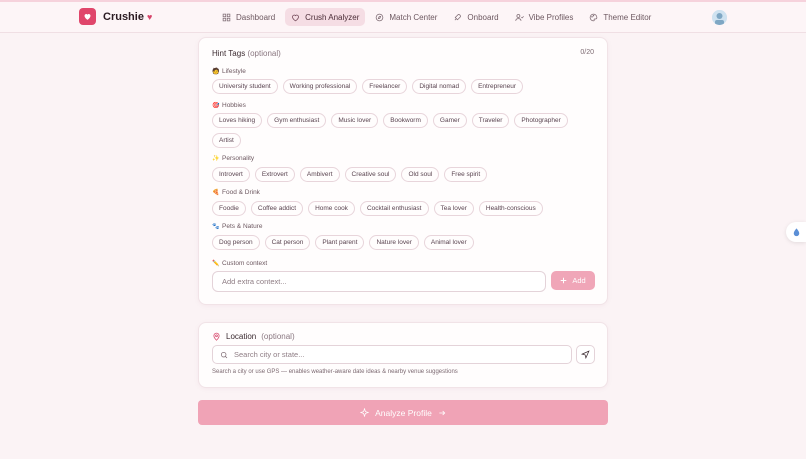 The width and height of the screenshot is (806, 459). I want to click on nav-label: Onboard, so click(483, 17).